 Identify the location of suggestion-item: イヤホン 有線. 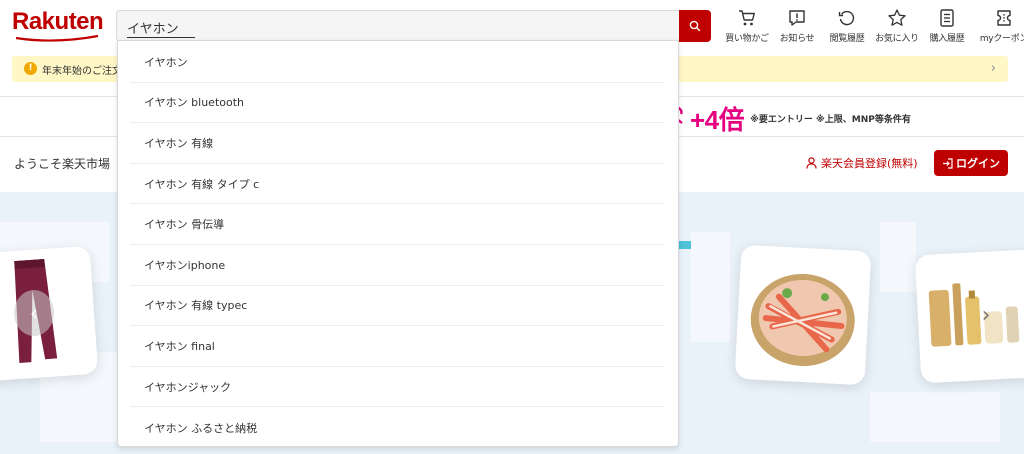
(397, 143).